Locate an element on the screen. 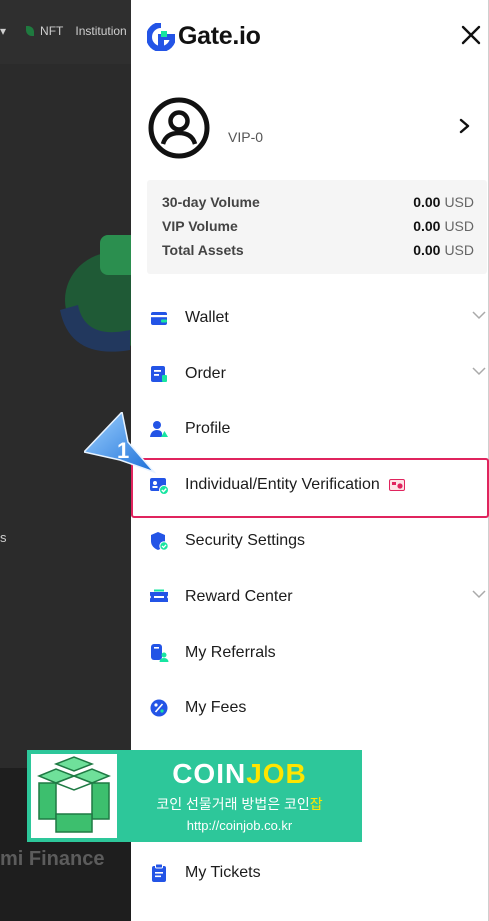 This screenshot has height=921, width=489. menu-label: Profile is located at coordinates (208, 429).